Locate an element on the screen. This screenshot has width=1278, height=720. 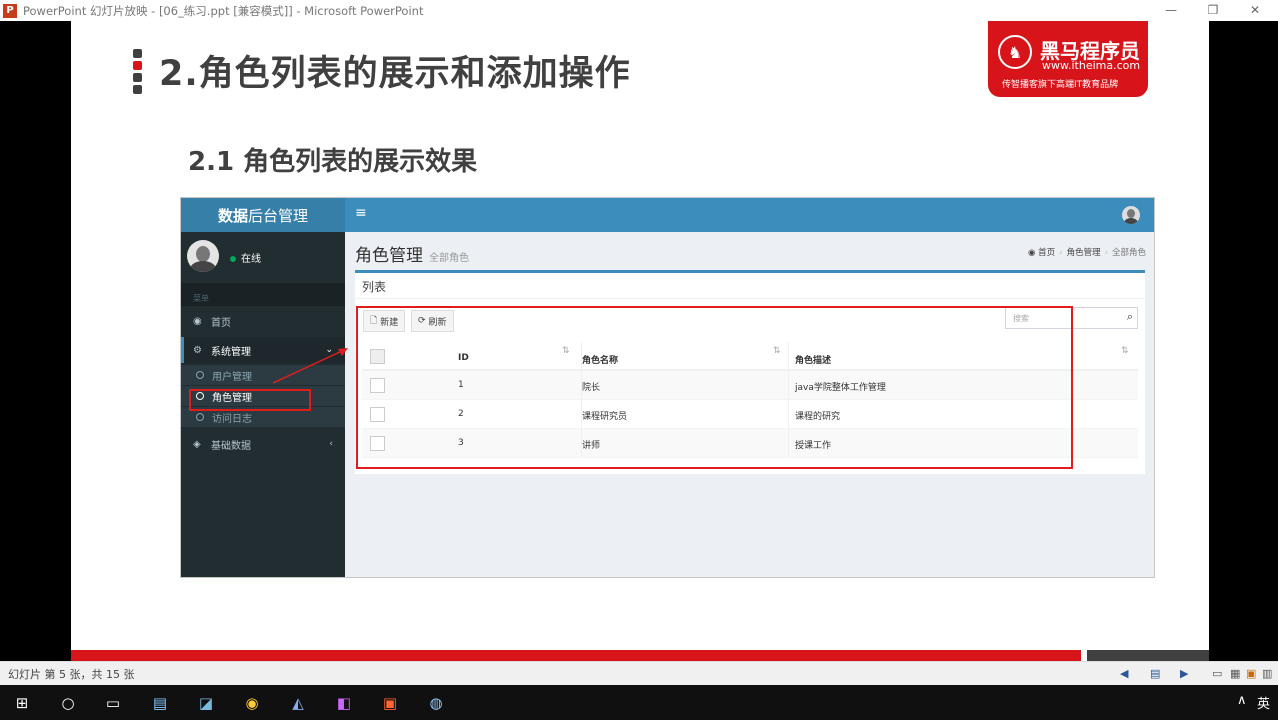
avatar is located at coordinates (203, 256).